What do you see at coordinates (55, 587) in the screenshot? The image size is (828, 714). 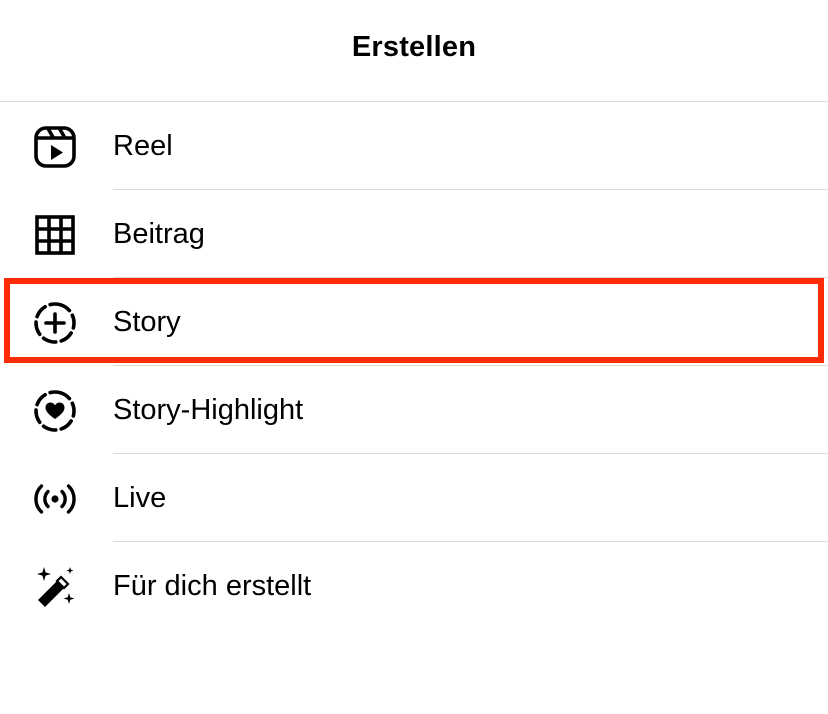 I see `magic-wand-icon` at bounding box center [55, 587].